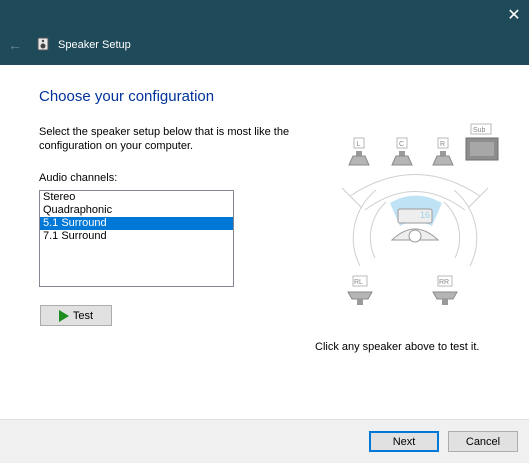  Describe the element at coordinates (43, 44) in the screenshot. I see `speaker-app-icon` at that location.